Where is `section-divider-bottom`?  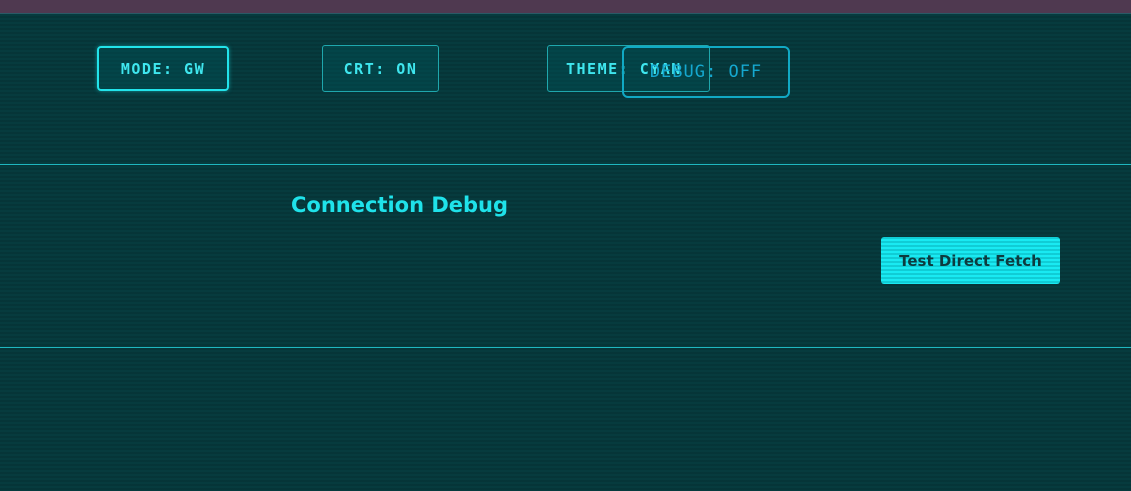
section-divider-bottom is located at coordinates (565, 347).